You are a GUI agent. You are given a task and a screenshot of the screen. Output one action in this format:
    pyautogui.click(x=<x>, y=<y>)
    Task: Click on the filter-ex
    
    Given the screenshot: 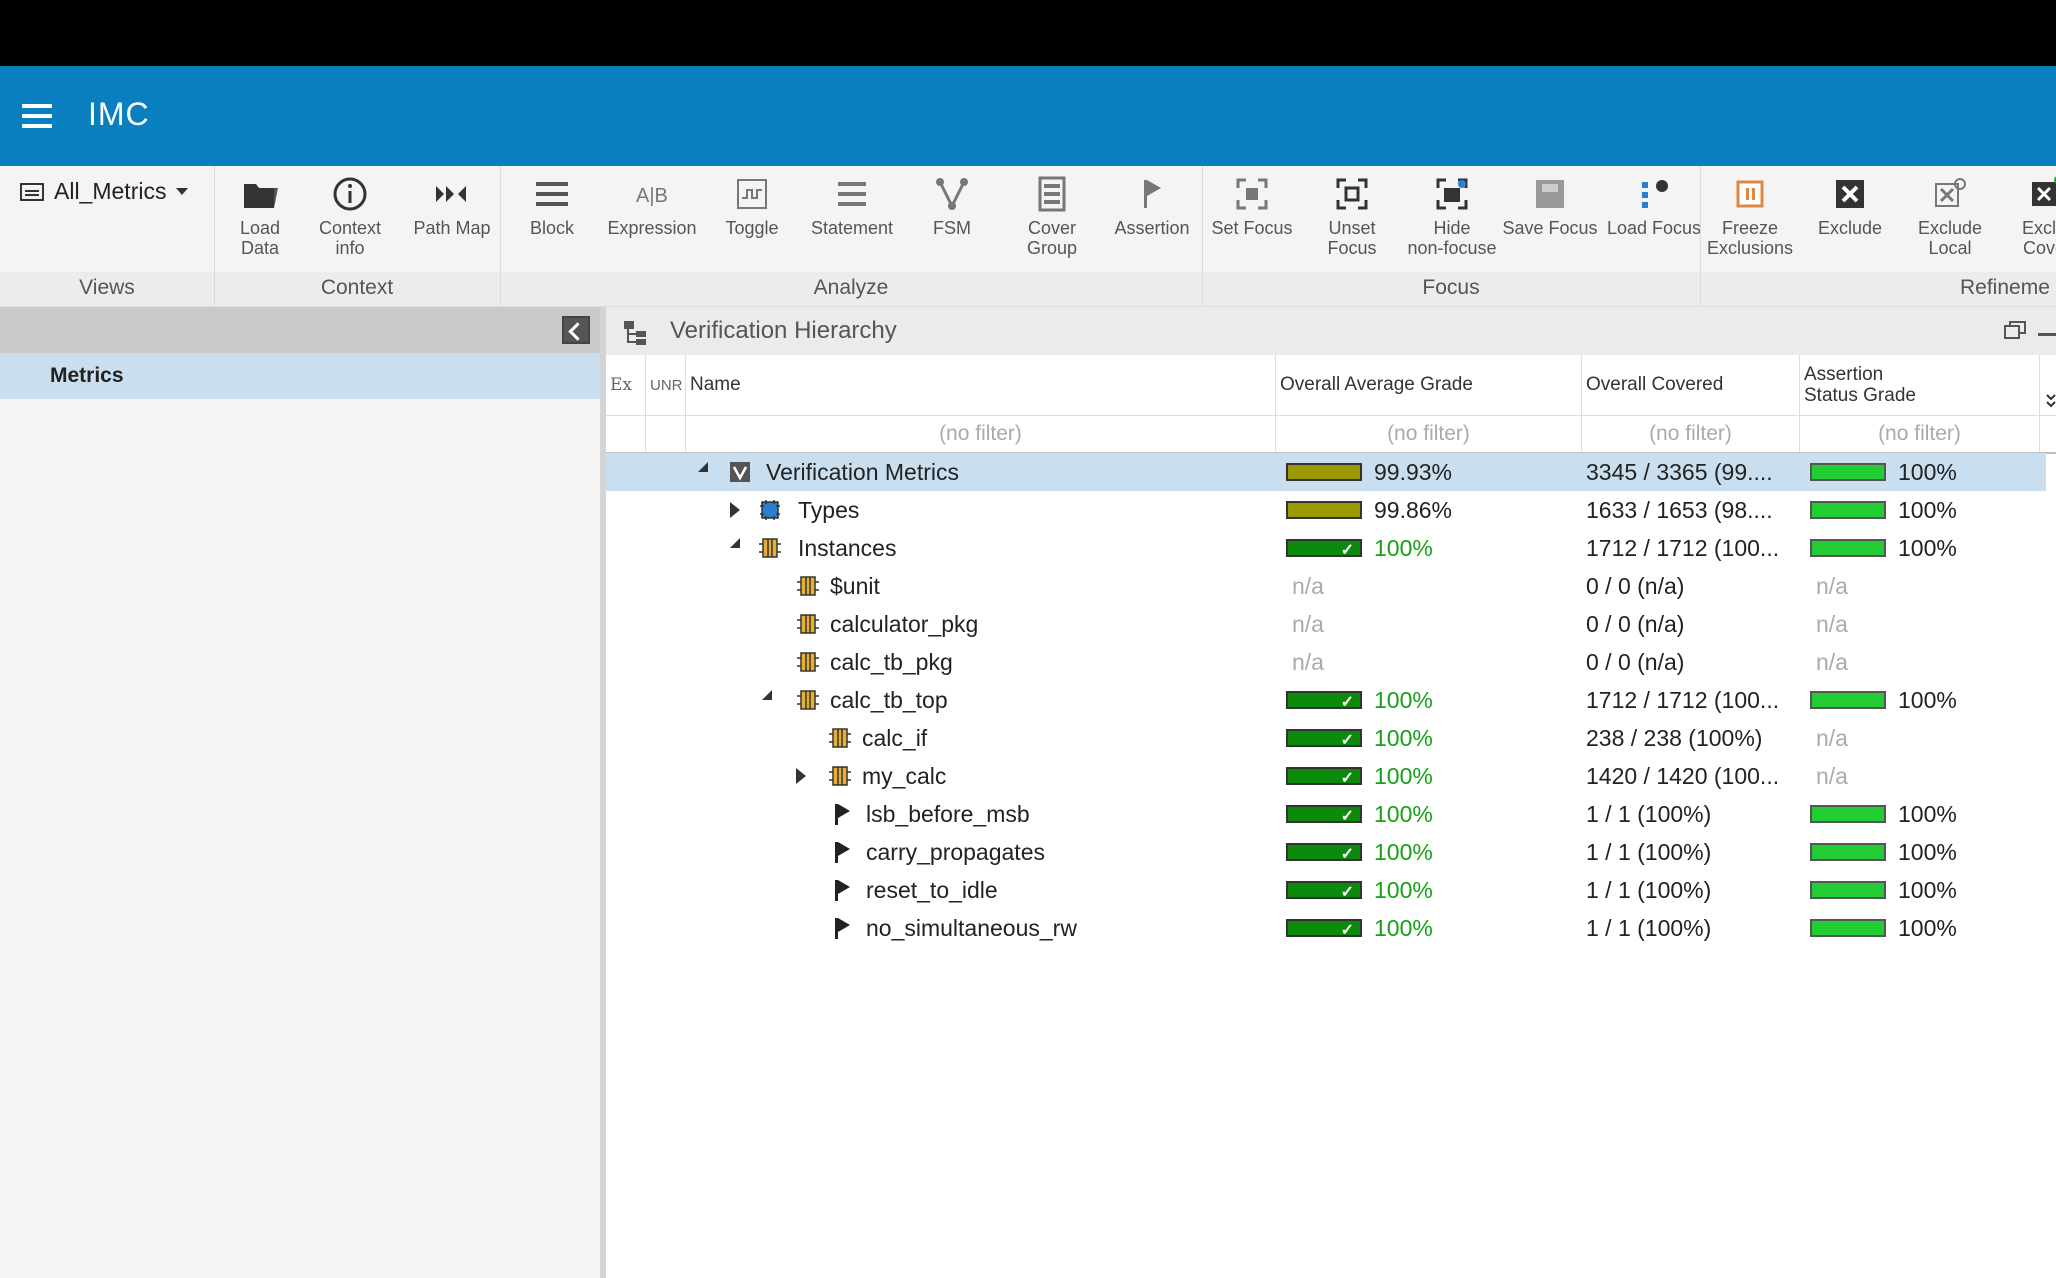 What is the action you would take?
    pyautogui.click(x=626, y=434)
    